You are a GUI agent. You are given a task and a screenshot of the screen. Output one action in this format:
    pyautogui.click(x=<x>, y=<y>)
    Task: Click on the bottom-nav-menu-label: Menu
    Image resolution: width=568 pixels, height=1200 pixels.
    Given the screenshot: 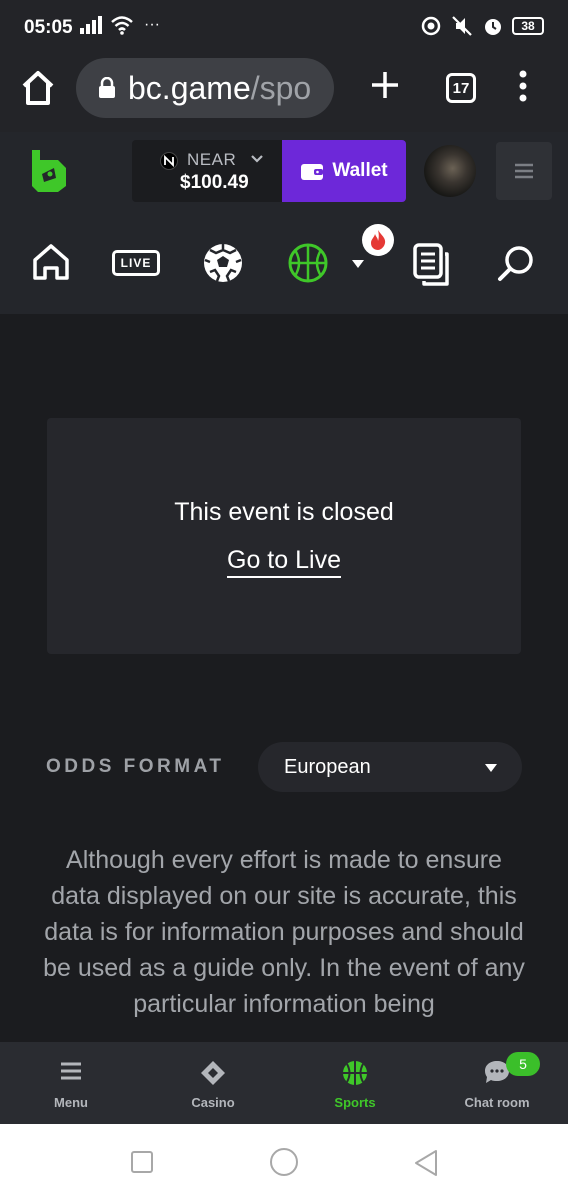 What is the action you would take?
    pyautogui.click(x=71, y=1102)
    